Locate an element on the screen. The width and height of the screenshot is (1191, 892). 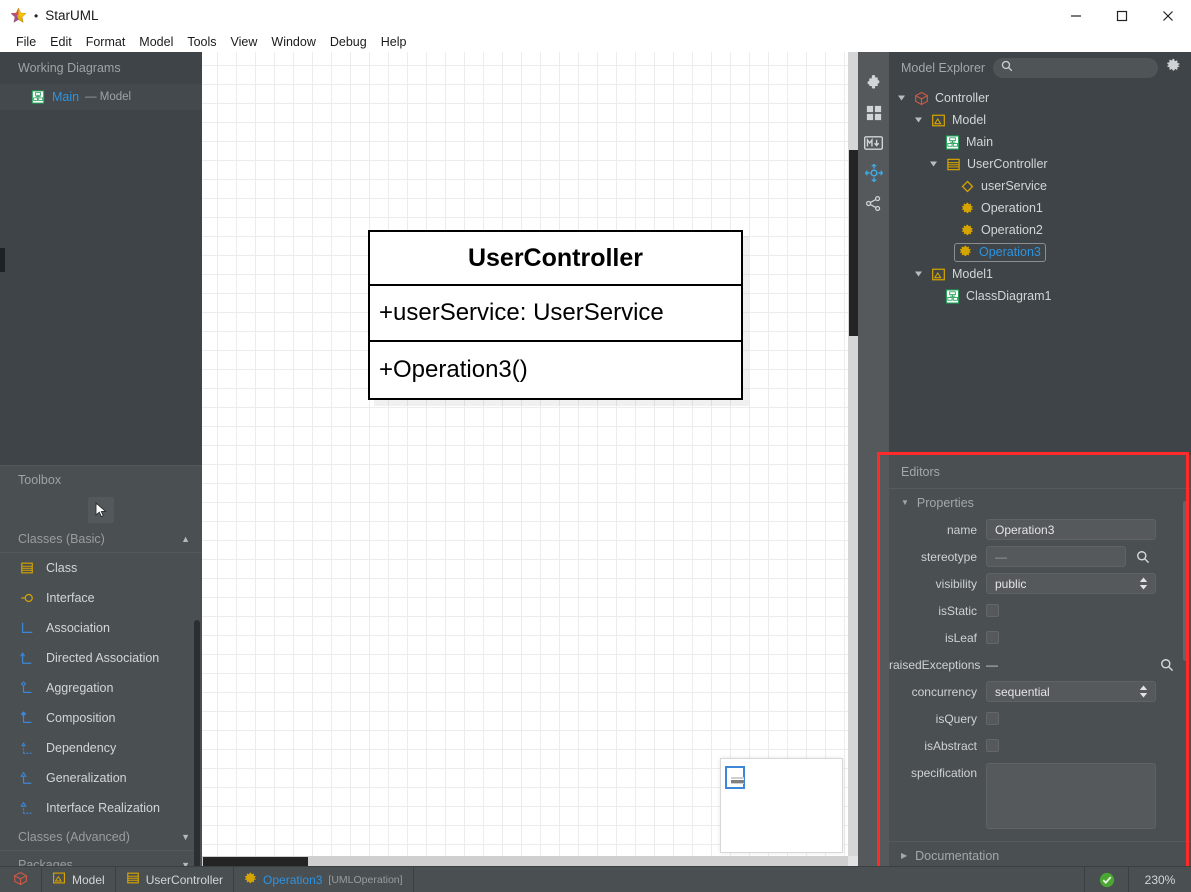
visibility-select: public is located at coordinates (1071, 583).